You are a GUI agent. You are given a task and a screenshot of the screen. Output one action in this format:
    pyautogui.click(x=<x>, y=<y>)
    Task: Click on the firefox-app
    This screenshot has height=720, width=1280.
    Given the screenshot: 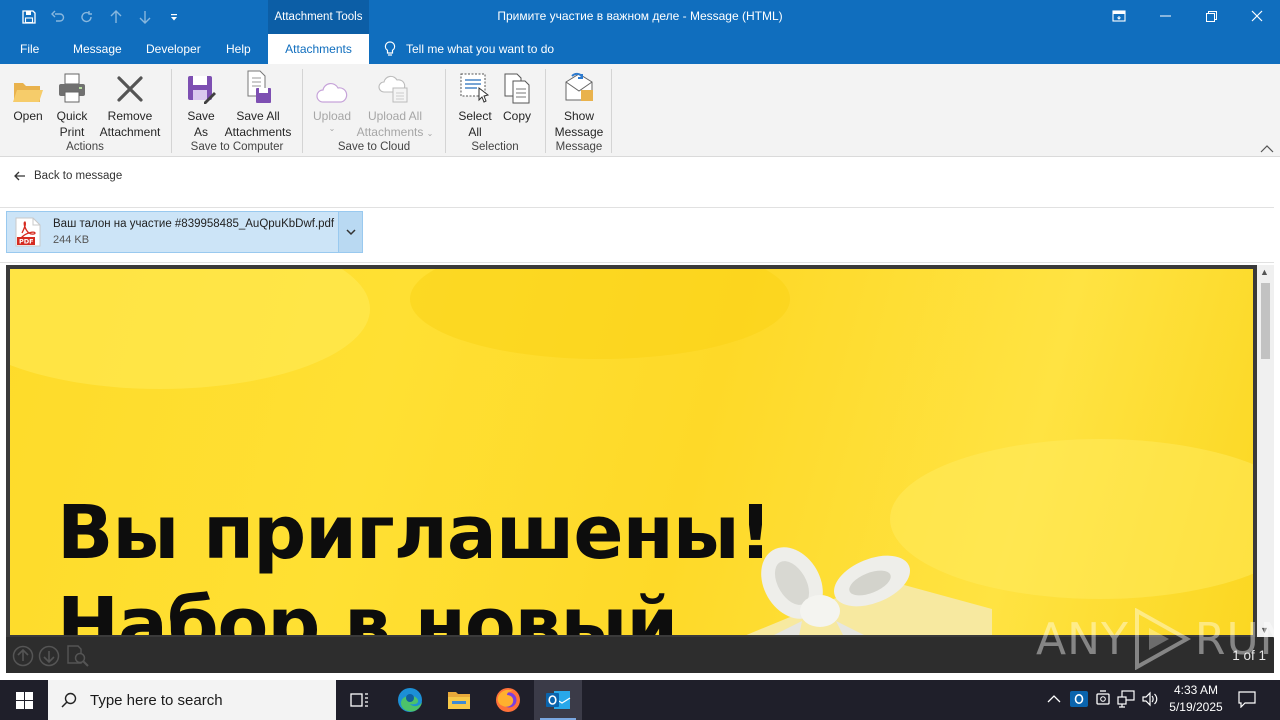 What is the action you would take?
    pyautogui.click(x=508, y=700)
    